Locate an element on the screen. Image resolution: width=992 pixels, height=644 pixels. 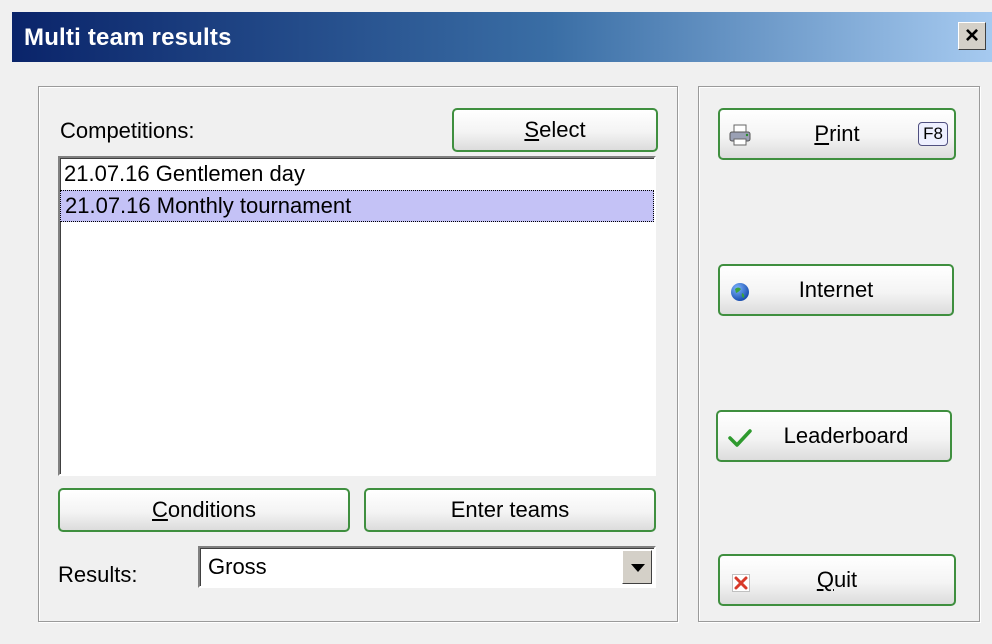
checkmark-icon is located at coordinates (740, 438).